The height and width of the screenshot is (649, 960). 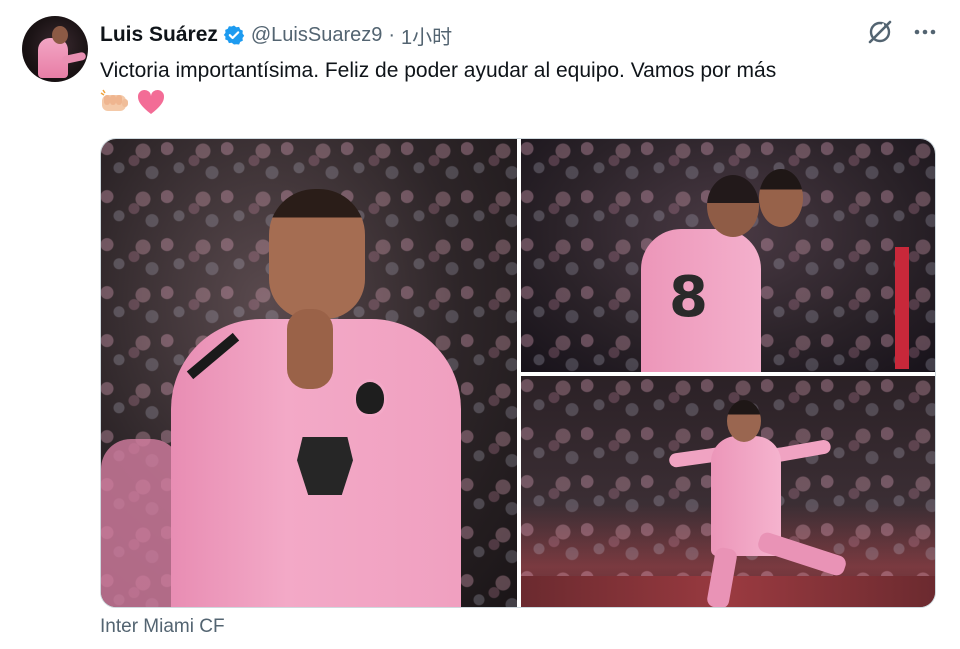 What do you see at coordinates (162, 627) in the screenshot?
I see `media-caption: Inter Miami CF` at bounding box center [162, 627].